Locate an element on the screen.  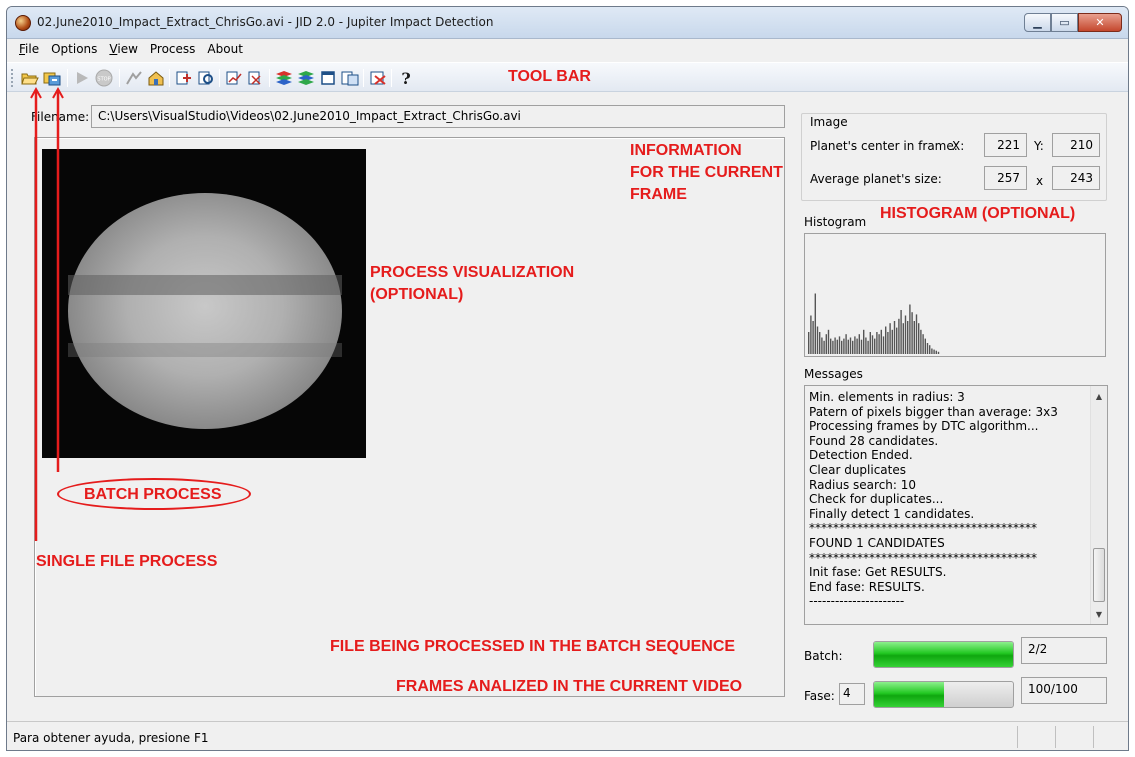
minimize-button: ▁ is located at coordinates (1037, 22).